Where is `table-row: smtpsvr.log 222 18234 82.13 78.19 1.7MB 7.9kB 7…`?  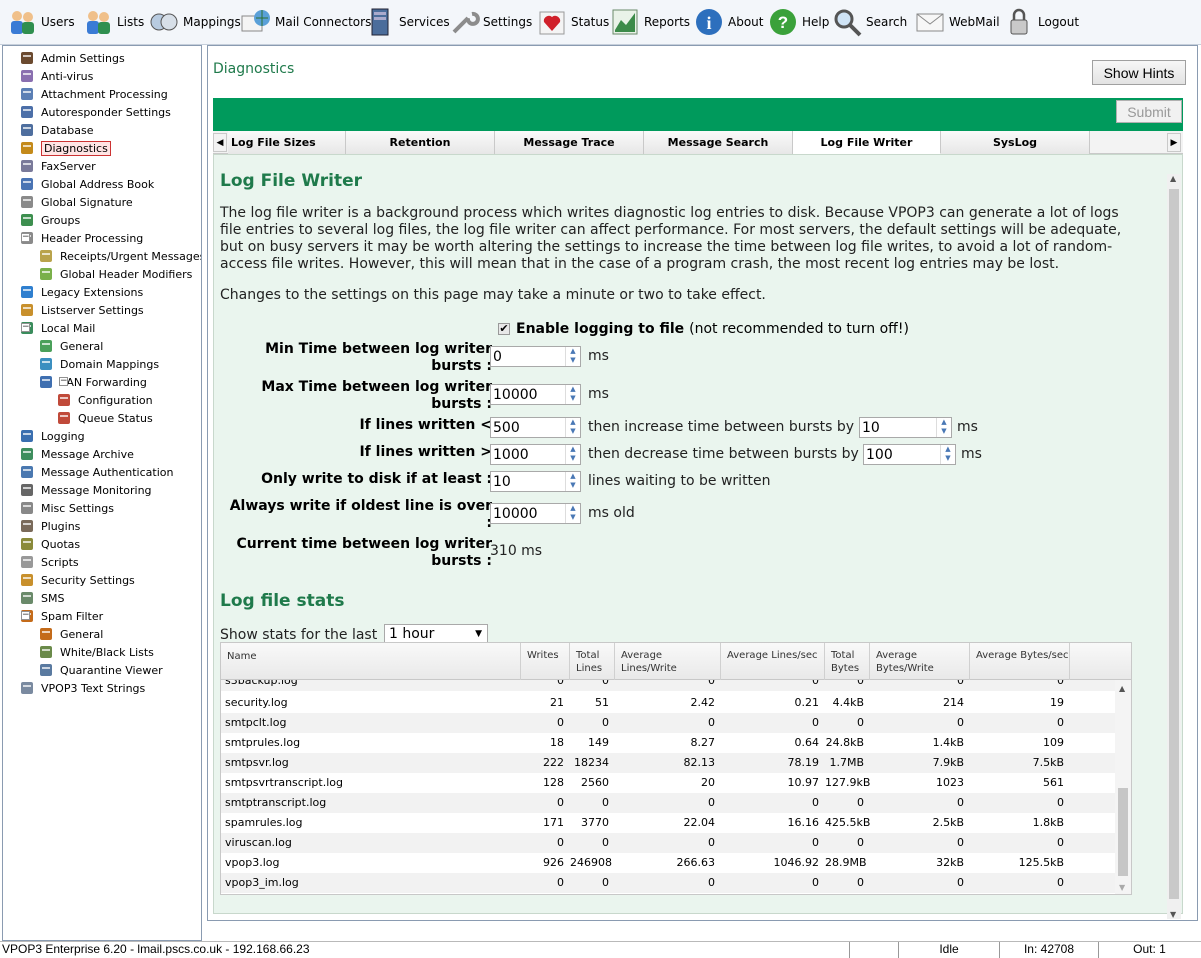
table-row: smtpsvr.log 222 18234 82.13 78.19 1.7MB 7.9kB 7… is located at coordinates (668, 763).